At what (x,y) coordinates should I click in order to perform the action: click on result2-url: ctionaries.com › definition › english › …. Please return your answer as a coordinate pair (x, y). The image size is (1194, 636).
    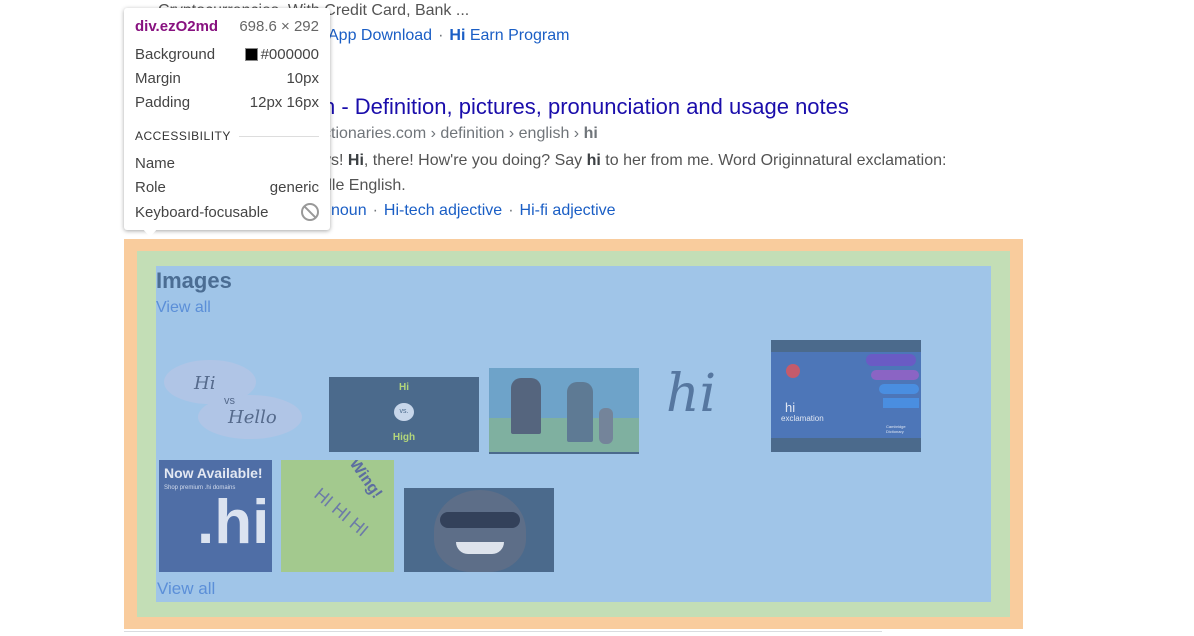
    Looking at the image, I should click on (460, 134).